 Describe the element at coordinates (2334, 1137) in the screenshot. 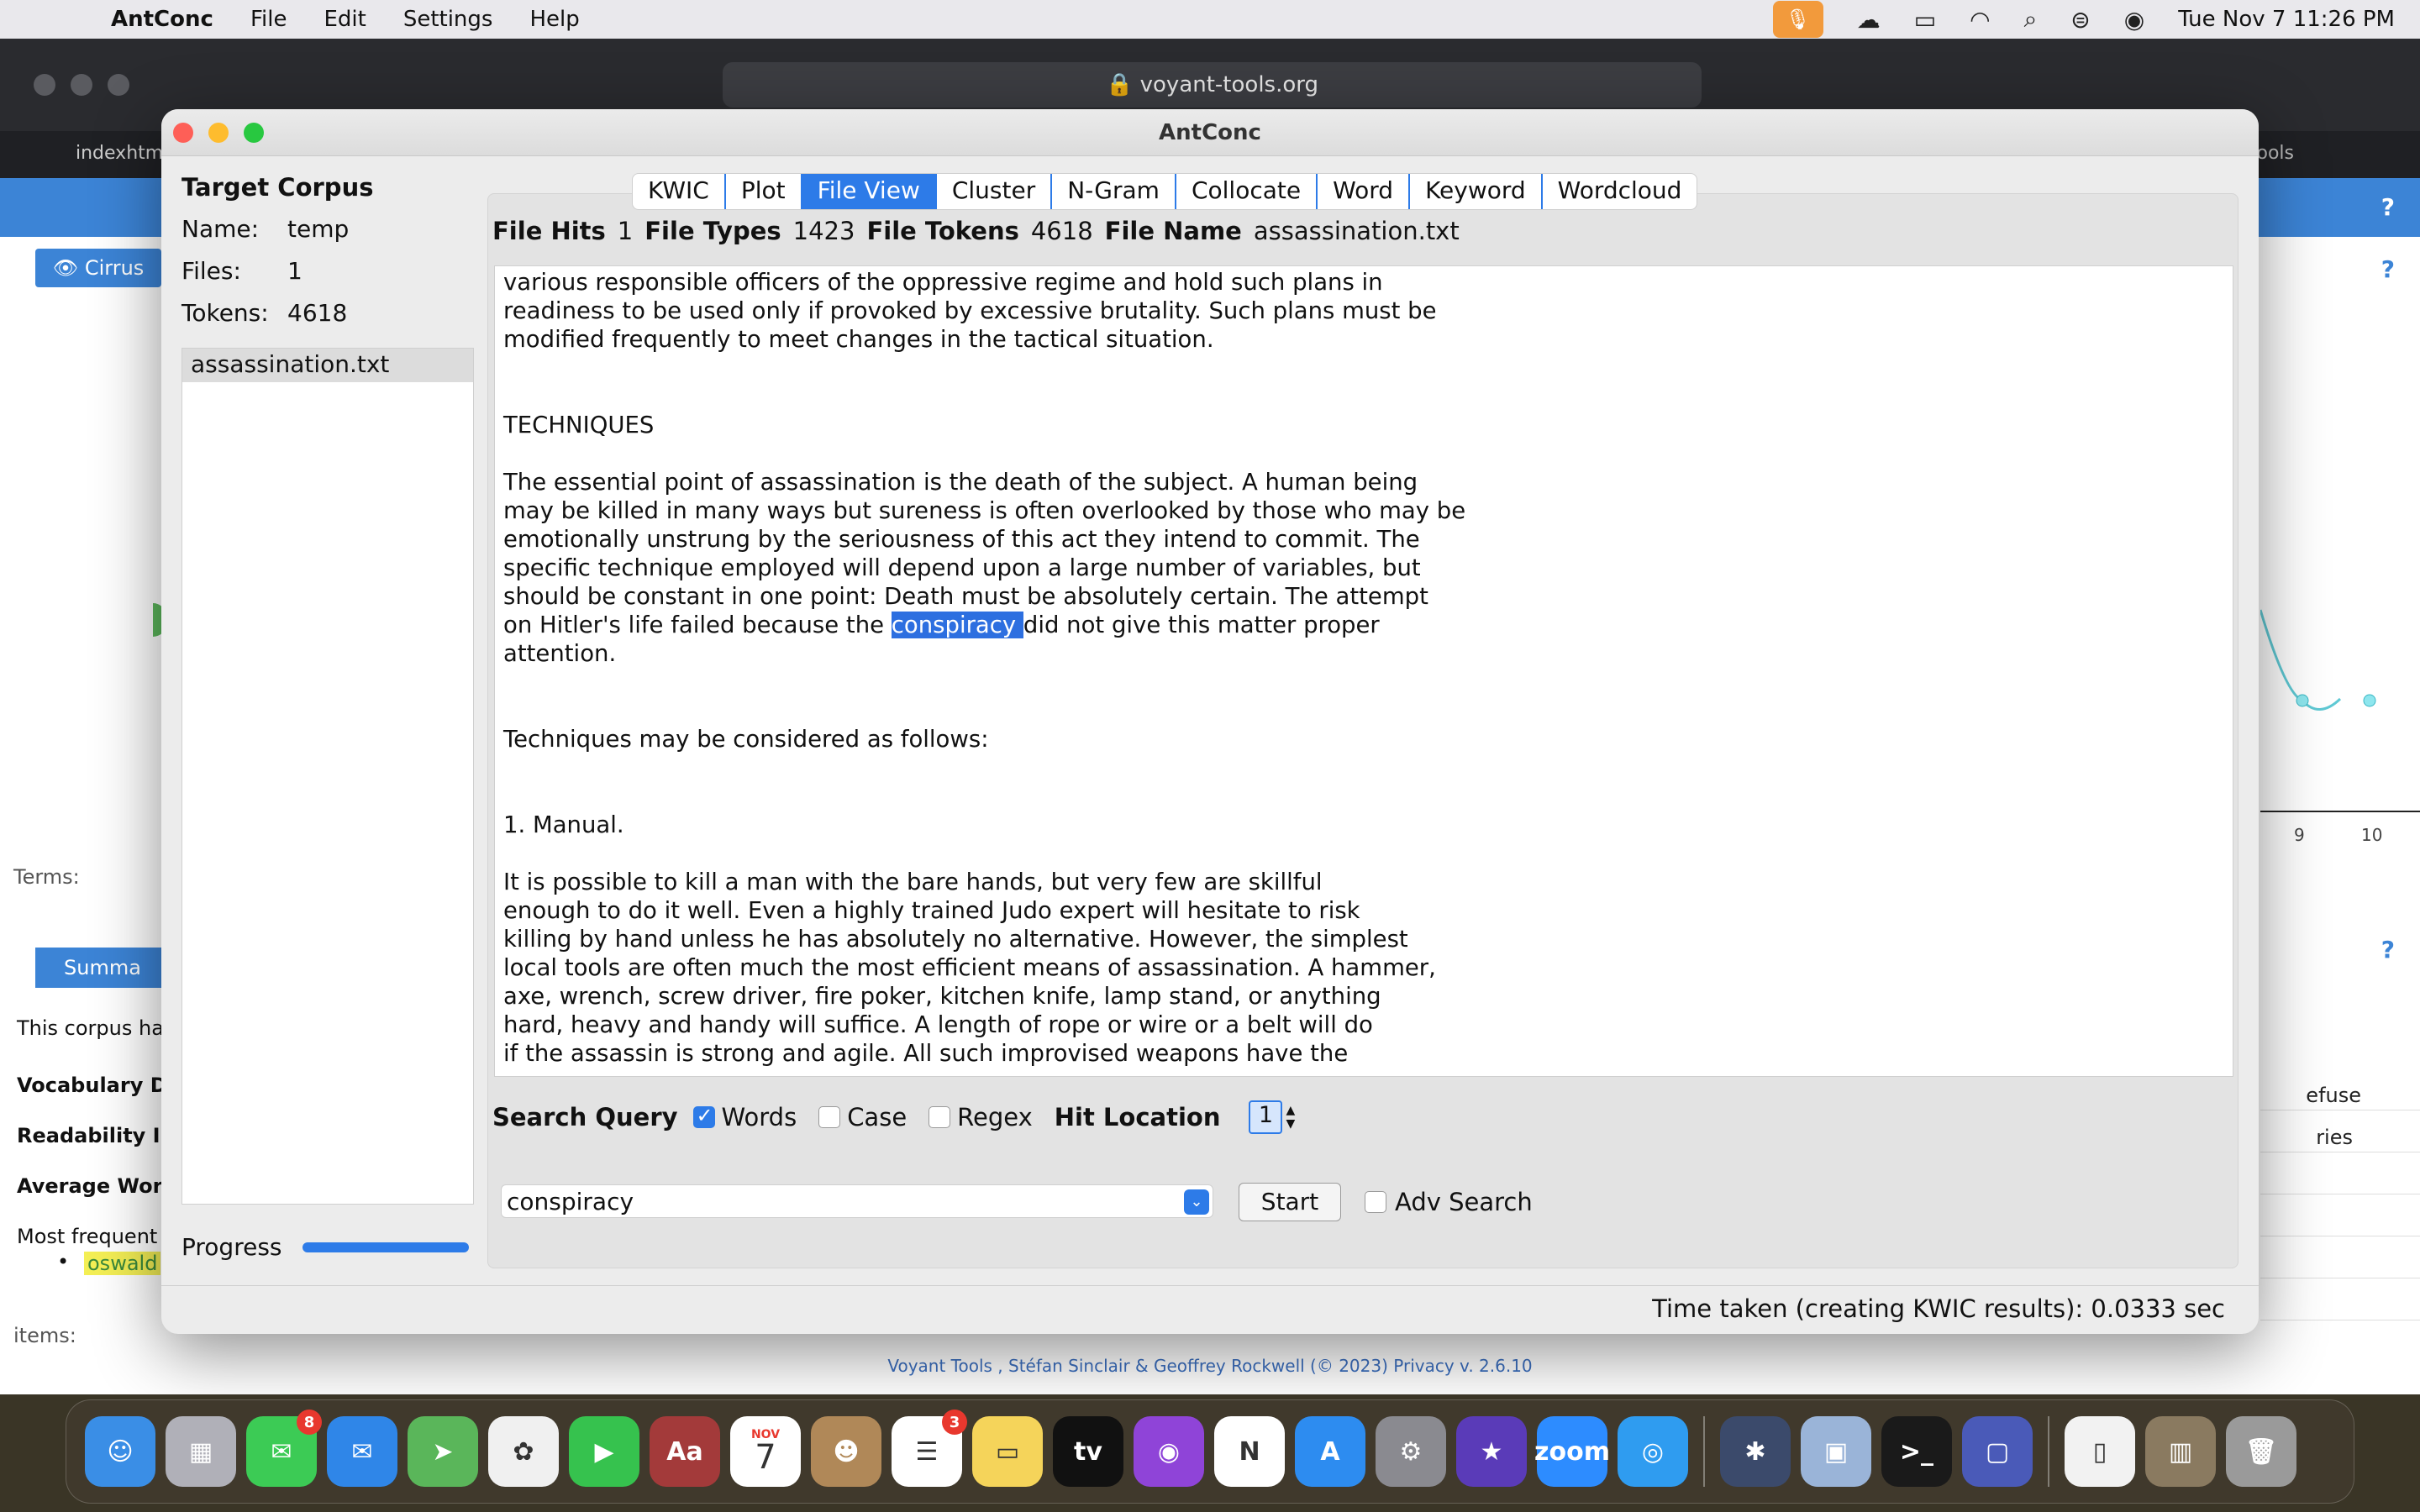

I see `table-cell: ries` at that location.